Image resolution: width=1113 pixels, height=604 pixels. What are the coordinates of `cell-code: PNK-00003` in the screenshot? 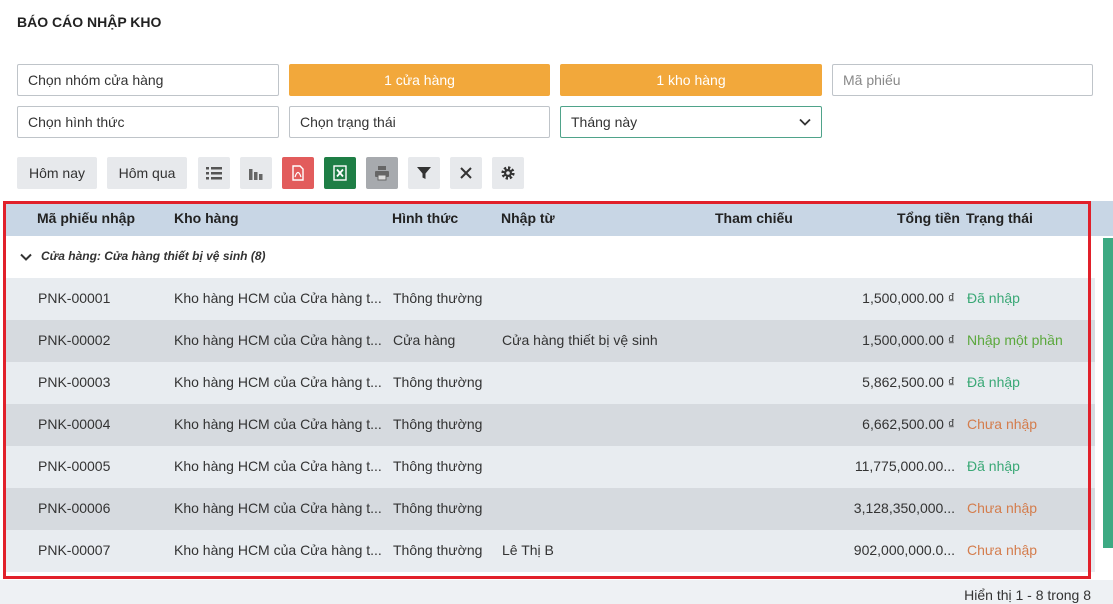 It's located at (74, 382).